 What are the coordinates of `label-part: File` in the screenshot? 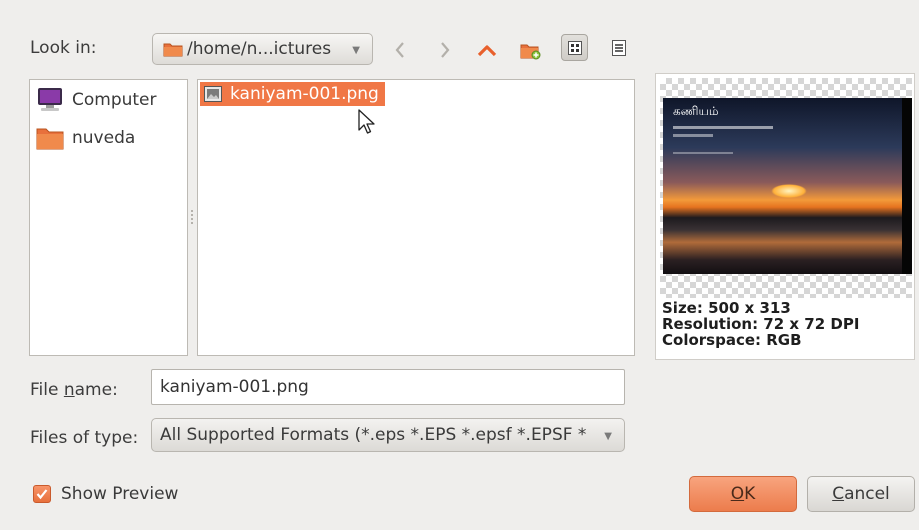 It's located at (47, 390).